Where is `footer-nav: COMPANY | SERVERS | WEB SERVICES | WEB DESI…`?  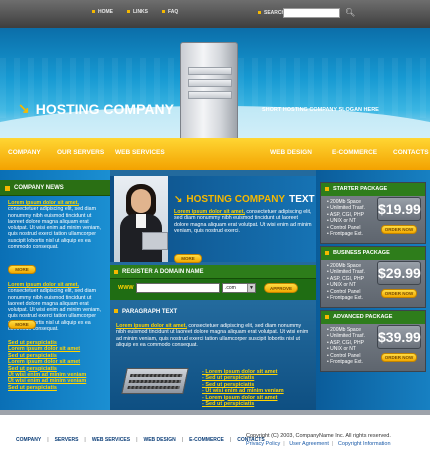
footer-nav: COMPANY | SERVERS | WEB SERVICES | WEB DESI… is located at coordinates (140, 440).